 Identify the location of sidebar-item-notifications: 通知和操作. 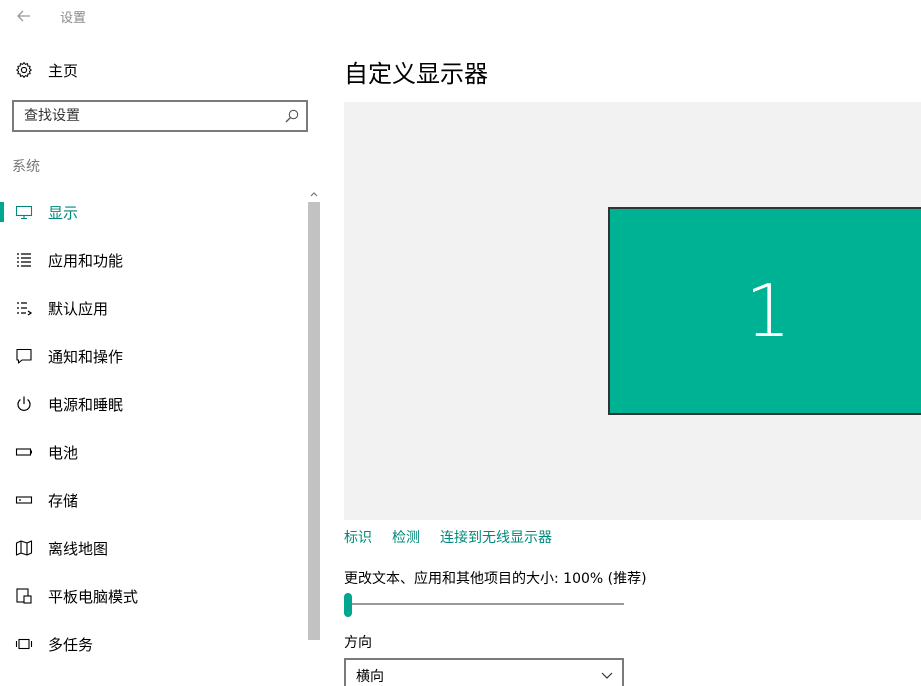
(154, 356).